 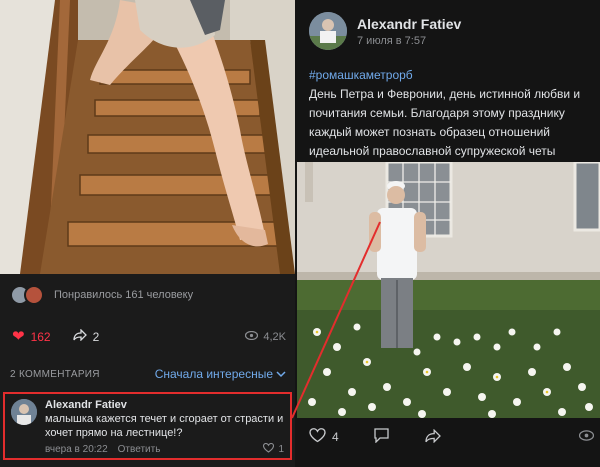 What do you see at coordinates (409, 24) in the screenshot?
I see `post-author: Alexandr Fatiev` at bounding box center [409, 24].